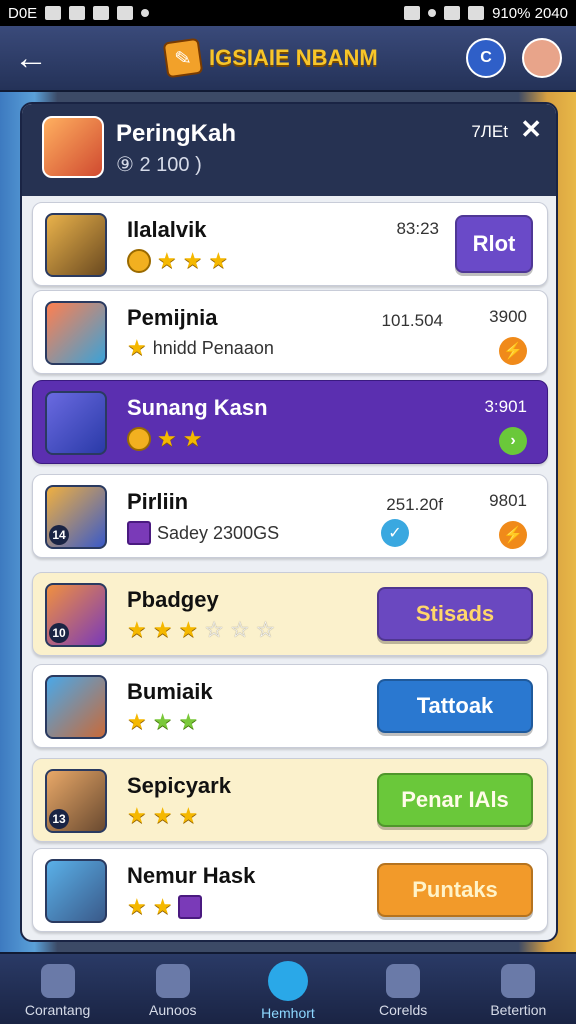  What do you see at coordinates (57, 1010) in the screenshot?
I see `nav-label: Corantang` at bounding box center [57, 1010].